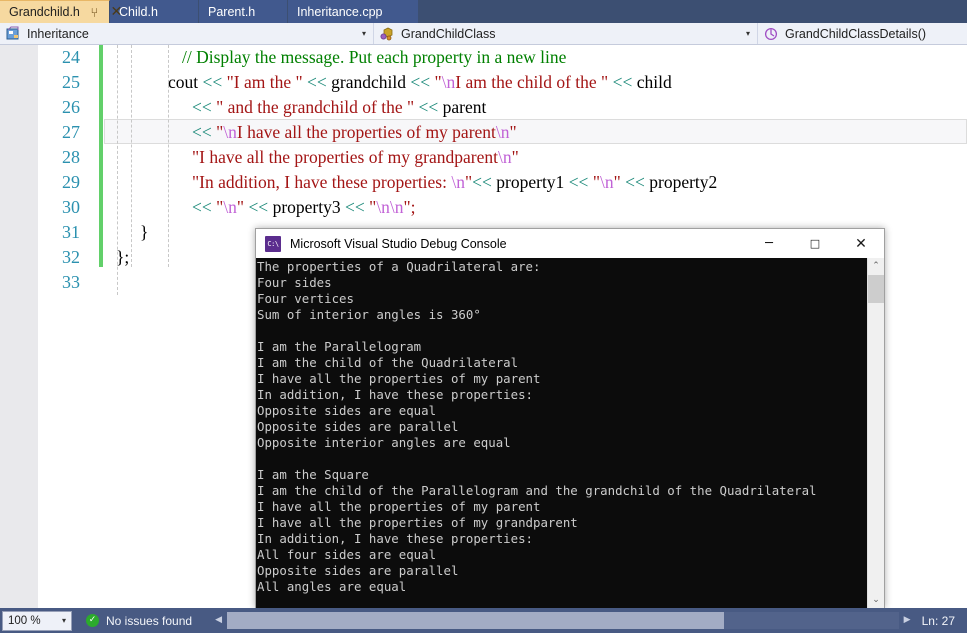 The height and width of the screenshot is (633, 967). What do you see at coordinates (771, 33) in the screenshot?
I see `method-icon` at bounding box center [771, 33].